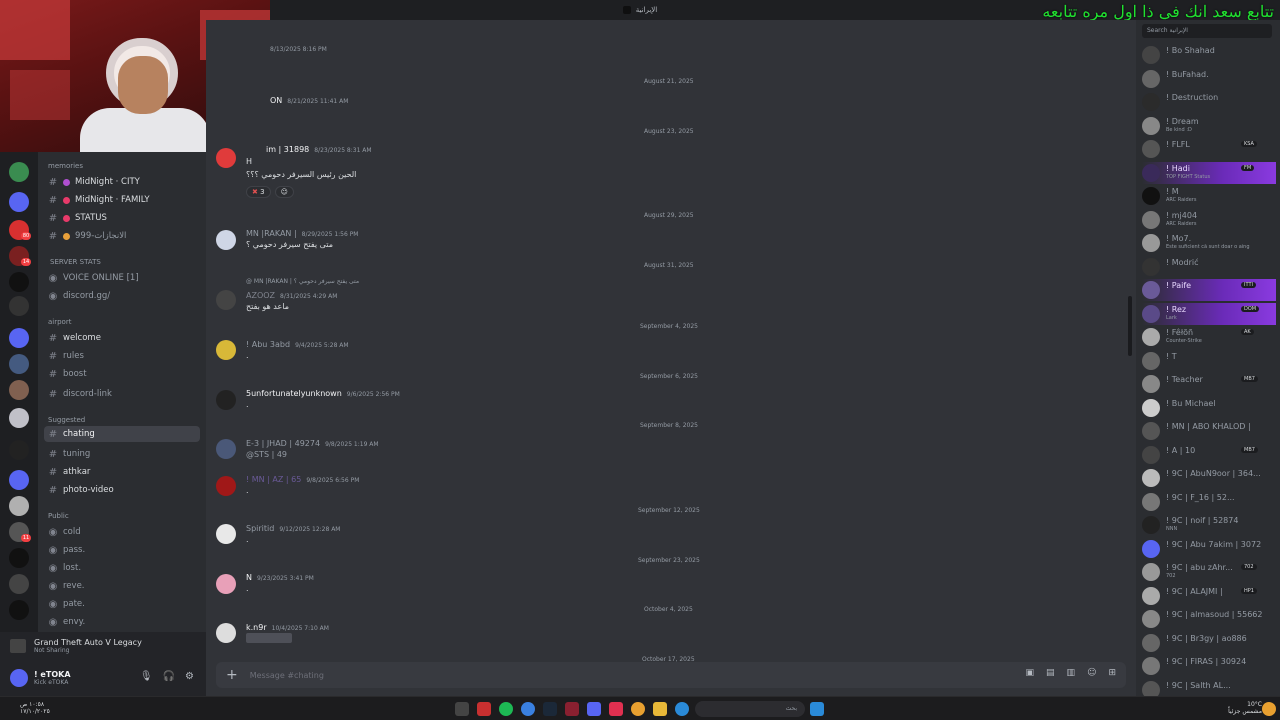  Describe the element at coordinates (65, 166) in the screenshot. I see `category-memories: memories` at that location.